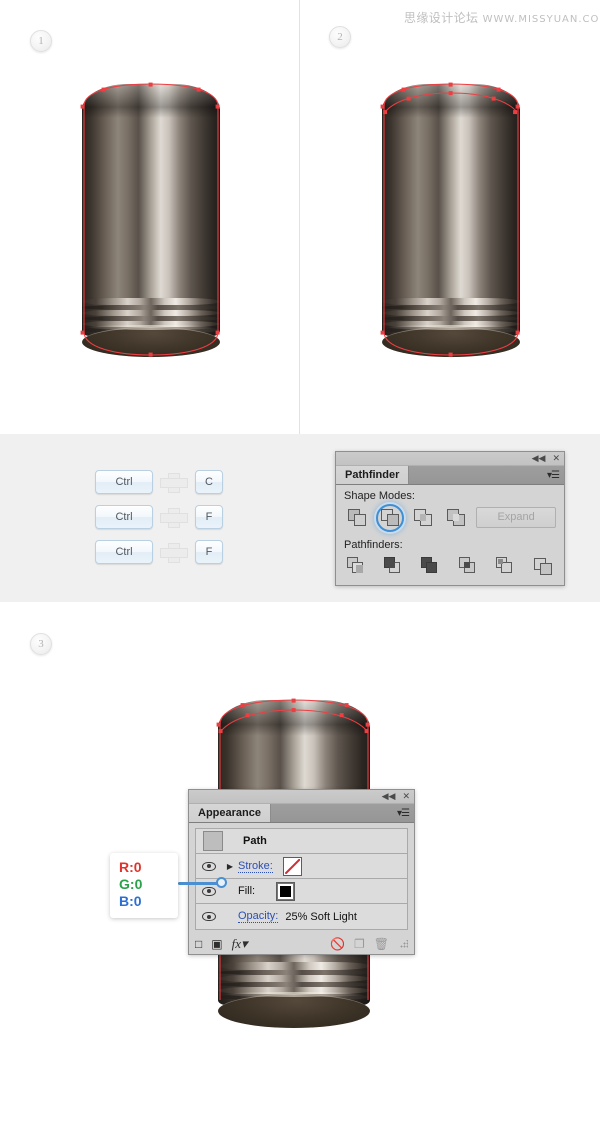 The height and width of the screenshot is (1124, 600). I want to click on rgb-blue-value: 0, so click(137, 901).